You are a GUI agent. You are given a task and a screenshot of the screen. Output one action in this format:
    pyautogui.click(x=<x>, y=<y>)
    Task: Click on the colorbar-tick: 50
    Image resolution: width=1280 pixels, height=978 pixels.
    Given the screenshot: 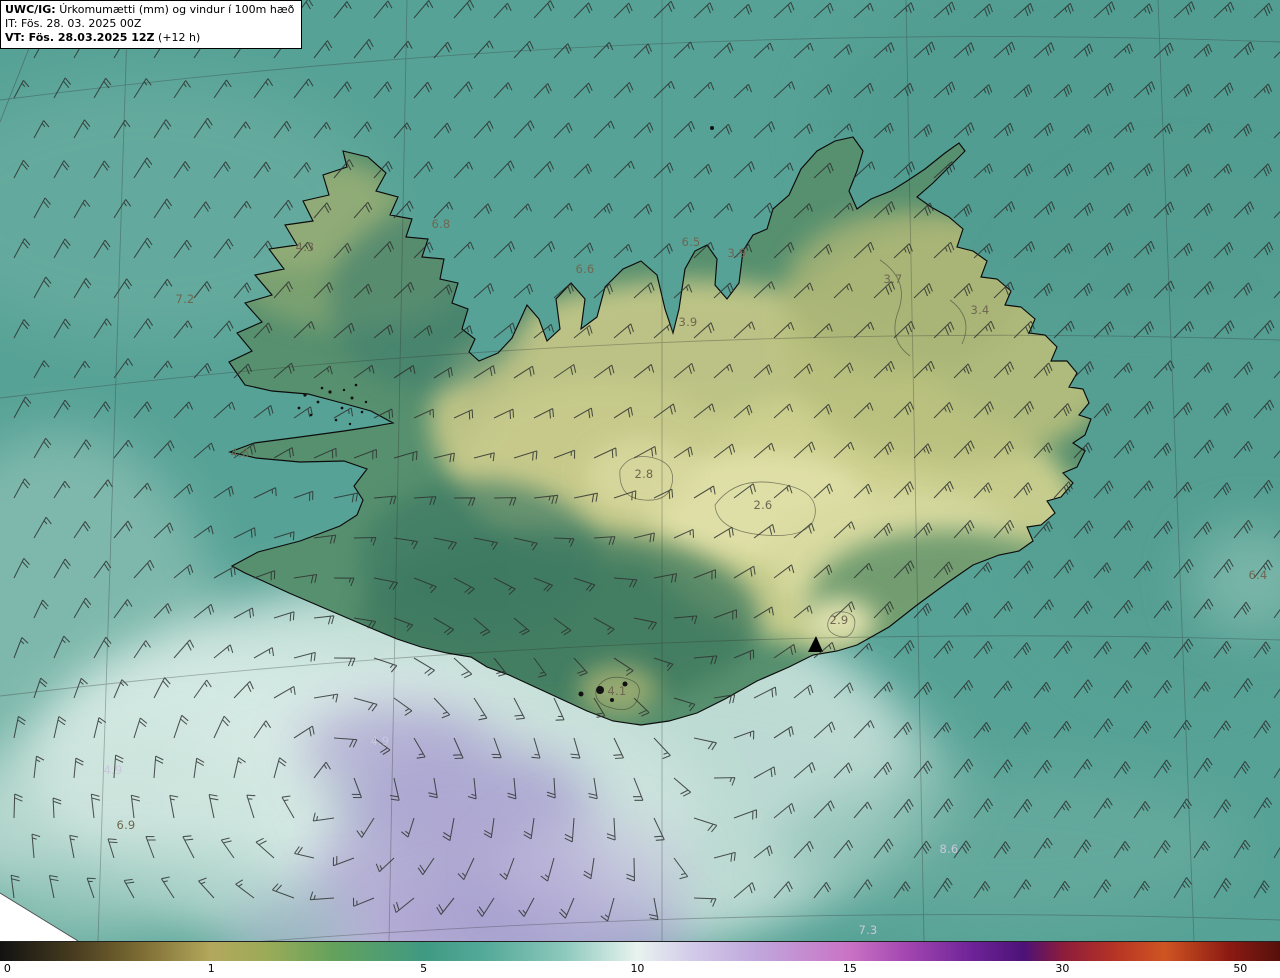 What is the action you would take?
    pyautogui.click(x=1240, y=968)
    